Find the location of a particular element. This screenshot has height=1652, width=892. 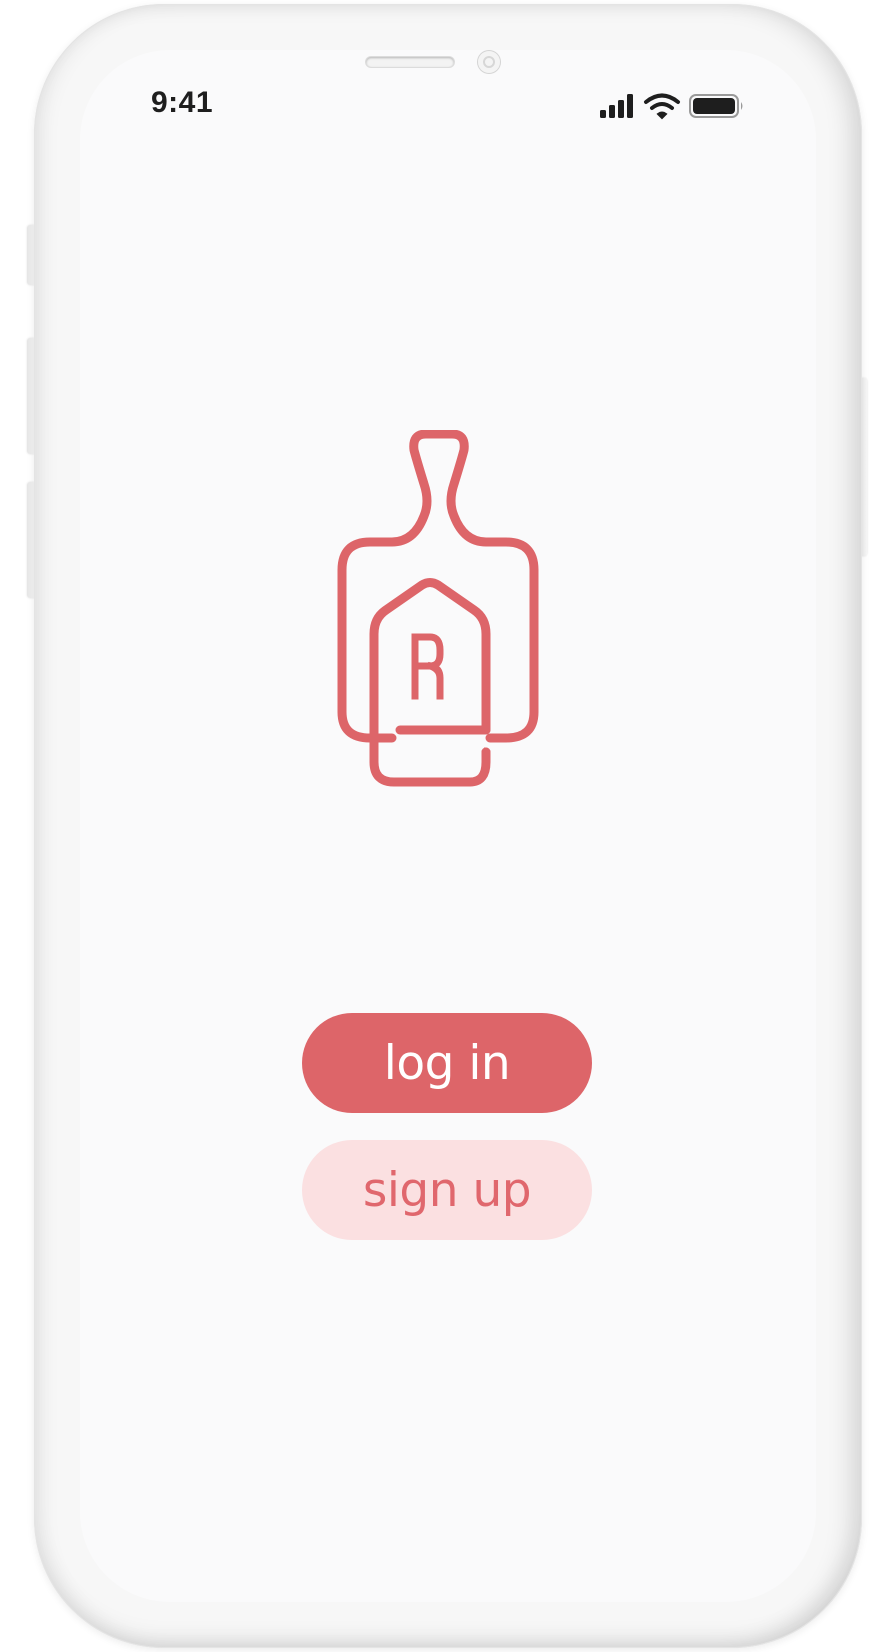

signal-icon is located at coordinates (616, 106).